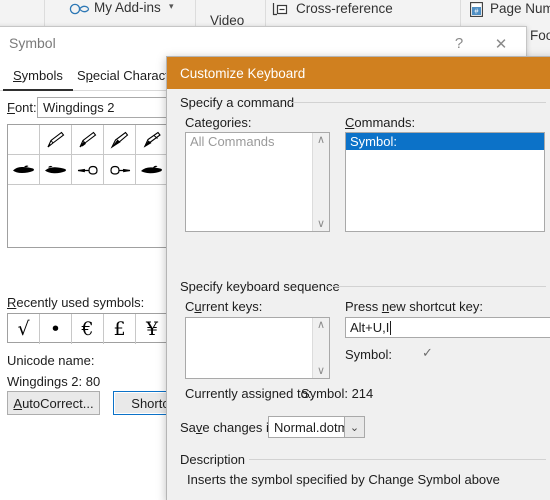 Image resolution: width=550 pixels, height=500 pixels. I want to click on symbol-grid, so click(167, 186).